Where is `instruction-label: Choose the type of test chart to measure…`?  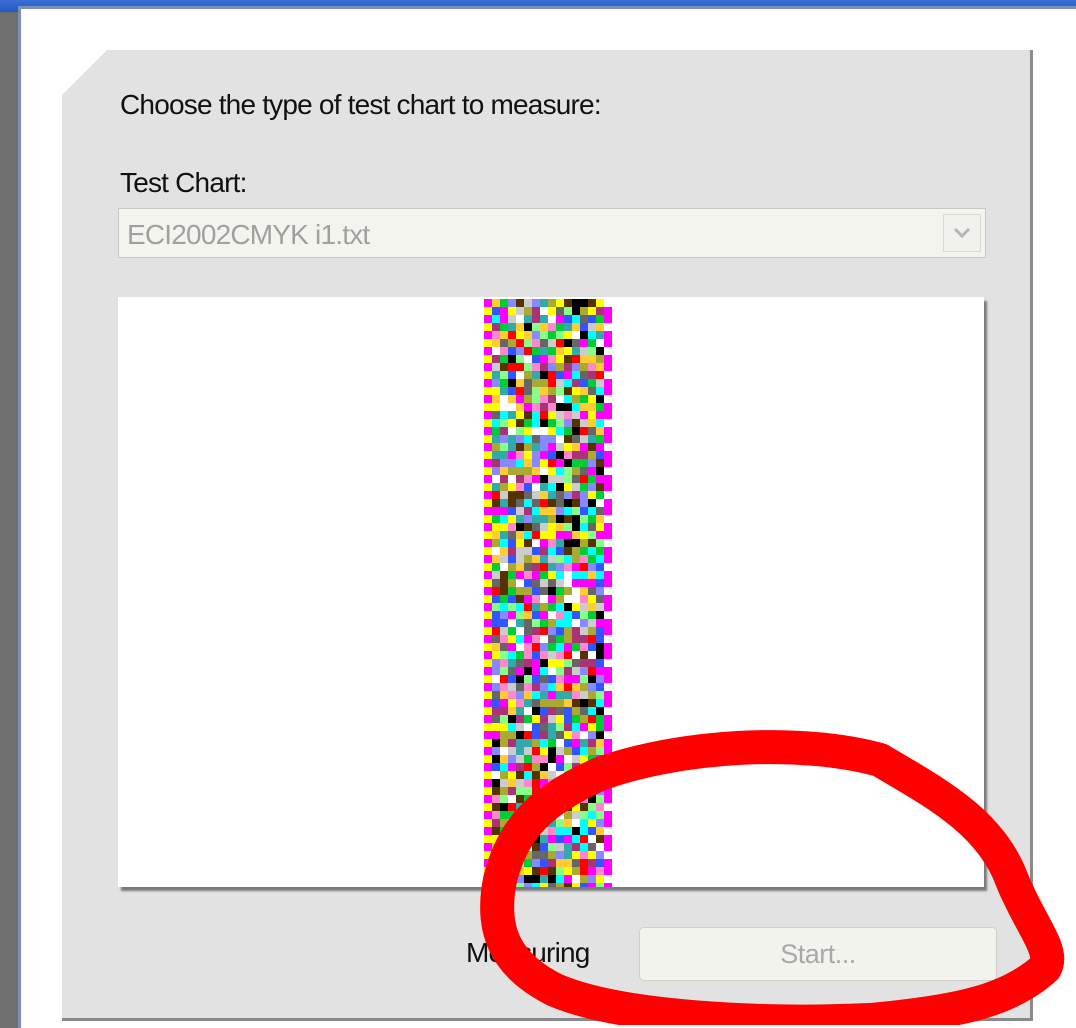 instruction-label: Choose the type of test chart to measure… is located at coordinates (361, 104).